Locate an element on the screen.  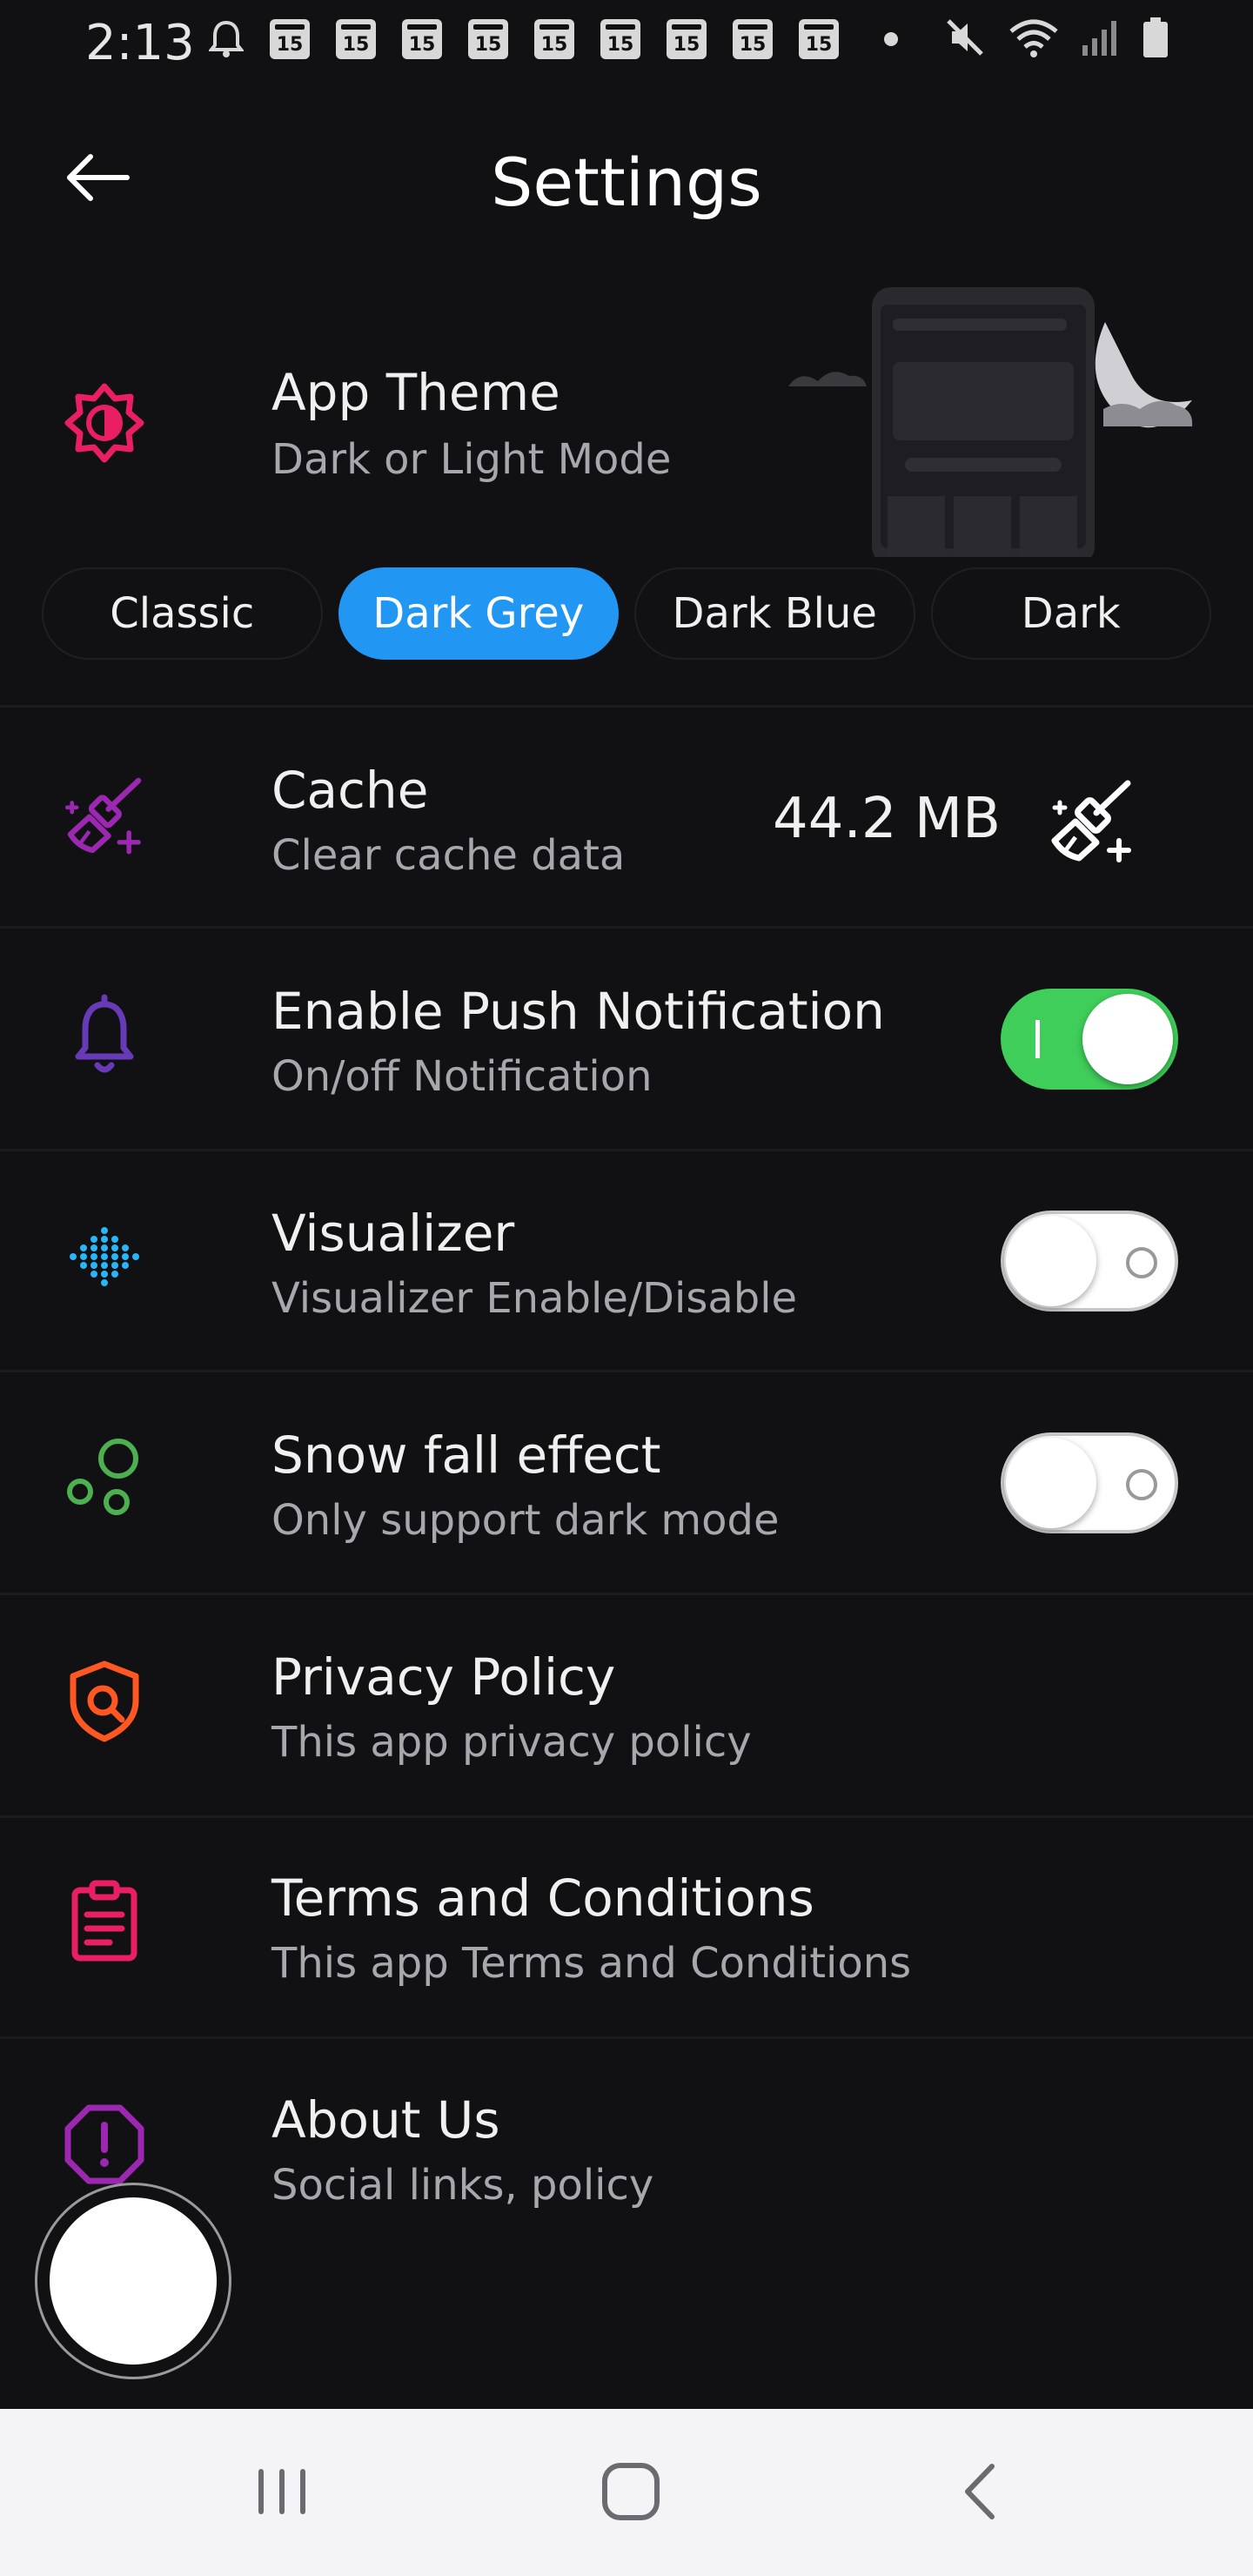
about-subtitle: Social links, policy is located at coordinates (463, 2185).